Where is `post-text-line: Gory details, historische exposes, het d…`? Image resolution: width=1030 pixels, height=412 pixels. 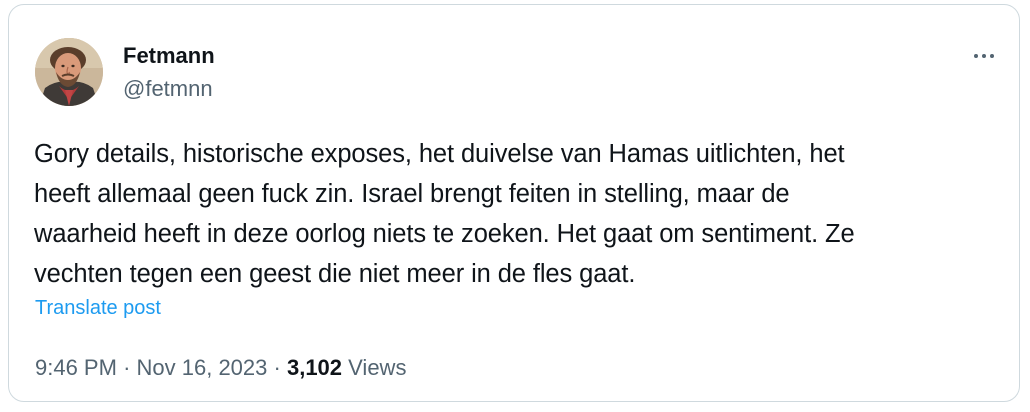 post-text-line: Gory details, historische exposes, het d… is located at coordinates (439, 154).